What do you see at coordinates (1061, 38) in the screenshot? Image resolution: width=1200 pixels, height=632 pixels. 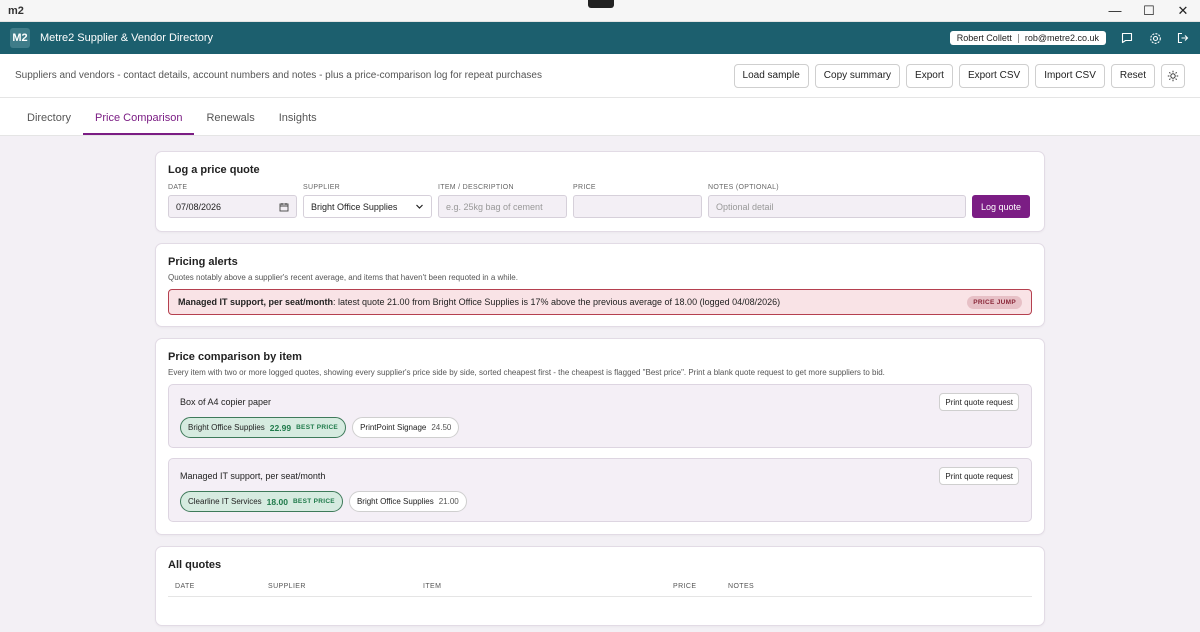 I see `user-email: rob@metre2.co.uk` at bounding box center [1061, 38].